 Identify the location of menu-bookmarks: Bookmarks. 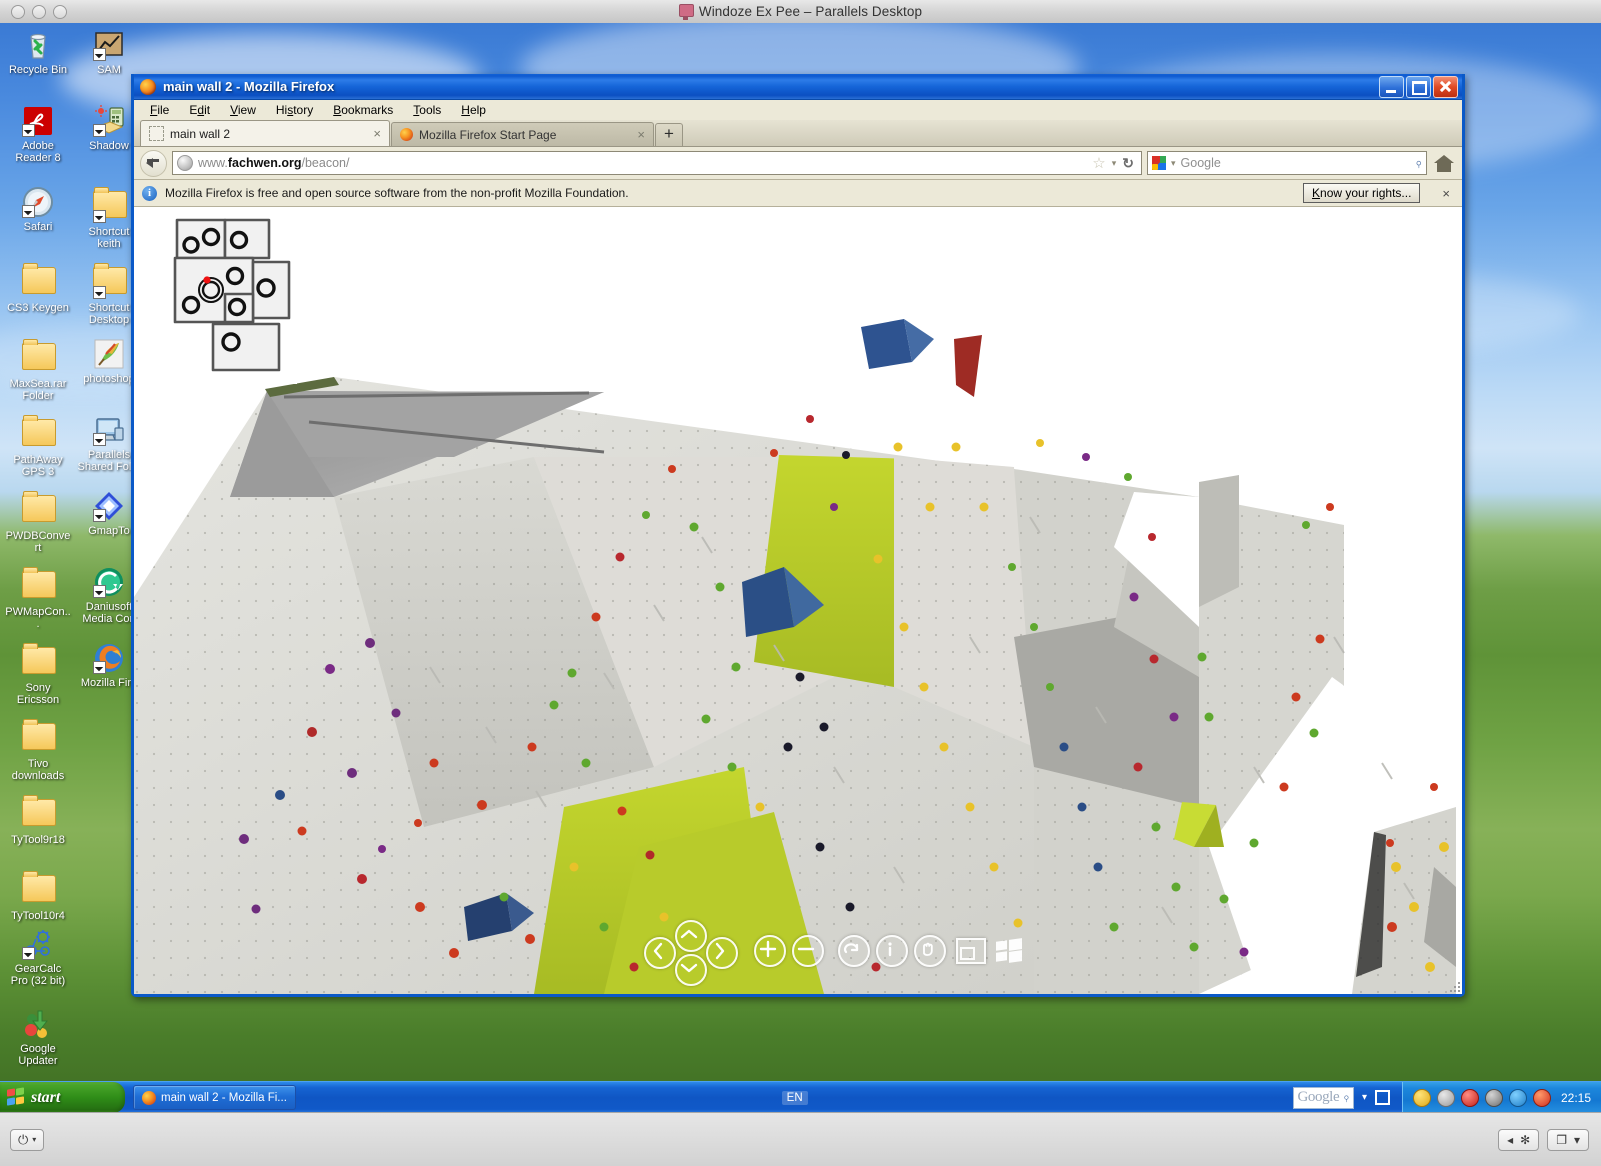
(363, 110).